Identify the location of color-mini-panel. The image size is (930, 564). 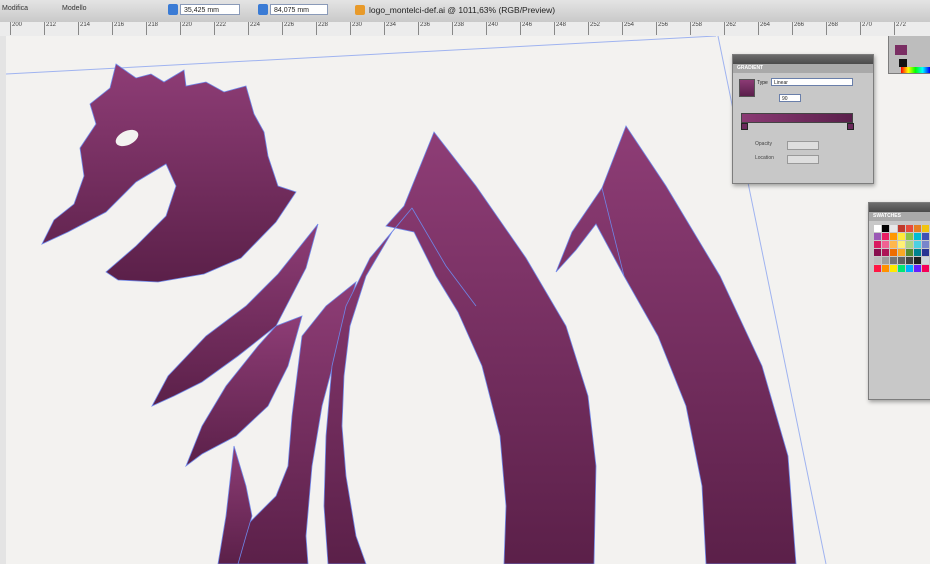
(909, 55).